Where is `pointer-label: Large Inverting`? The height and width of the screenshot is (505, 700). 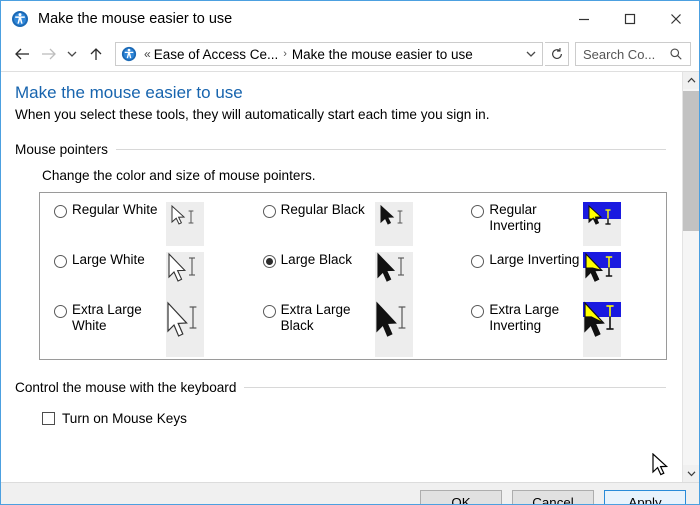
pointer-label: Large Inverting is located at coordinates (534, 259).